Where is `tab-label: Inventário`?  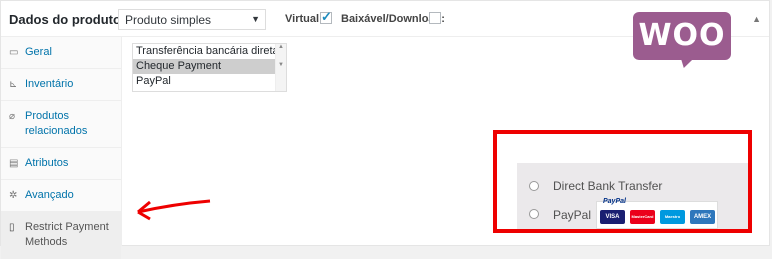 tab-label: Inventário is located at coordinates (49, 84).